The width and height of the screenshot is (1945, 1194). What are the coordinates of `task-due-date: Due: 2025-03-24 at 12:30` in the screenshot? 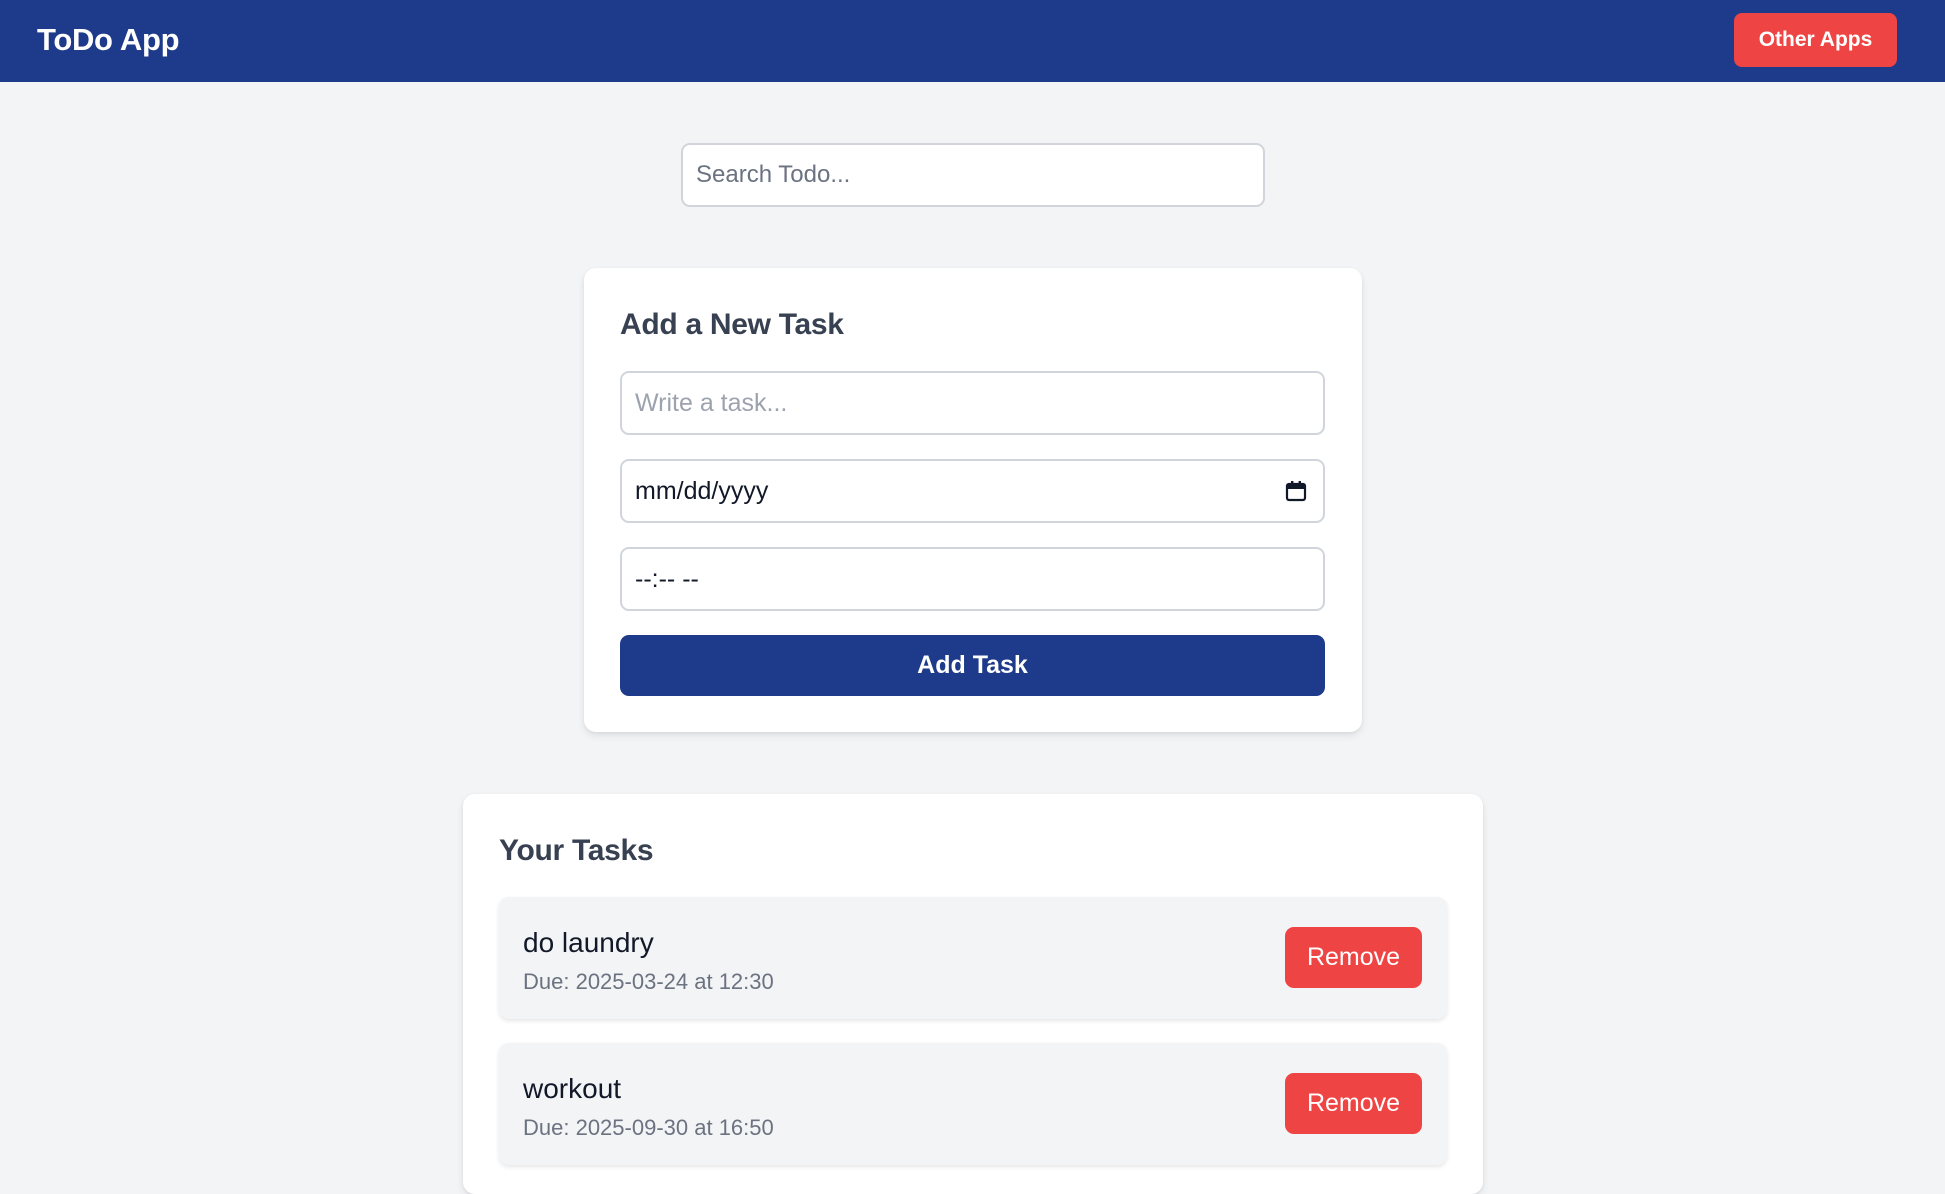 It's located at (648, 981).